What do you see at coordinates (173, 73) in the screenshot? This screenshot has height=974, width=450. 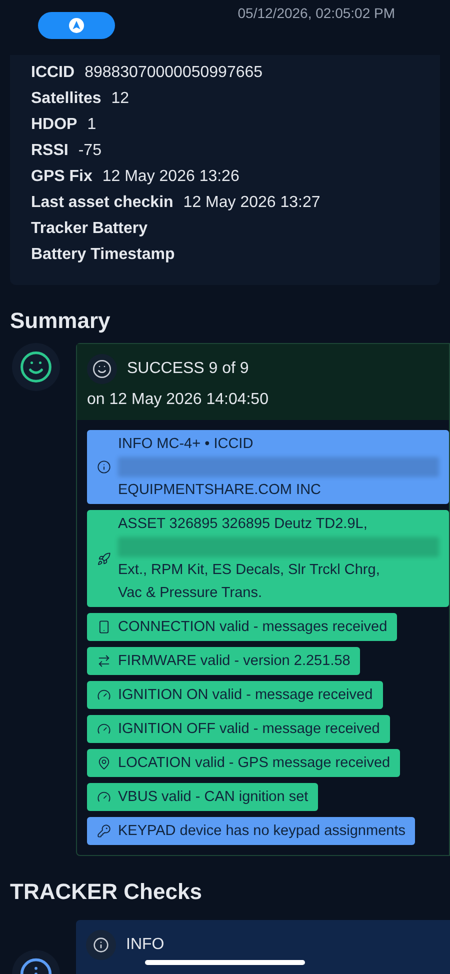 I see `detail-value: 89883070000050997665` at bounding box center [173, 73].